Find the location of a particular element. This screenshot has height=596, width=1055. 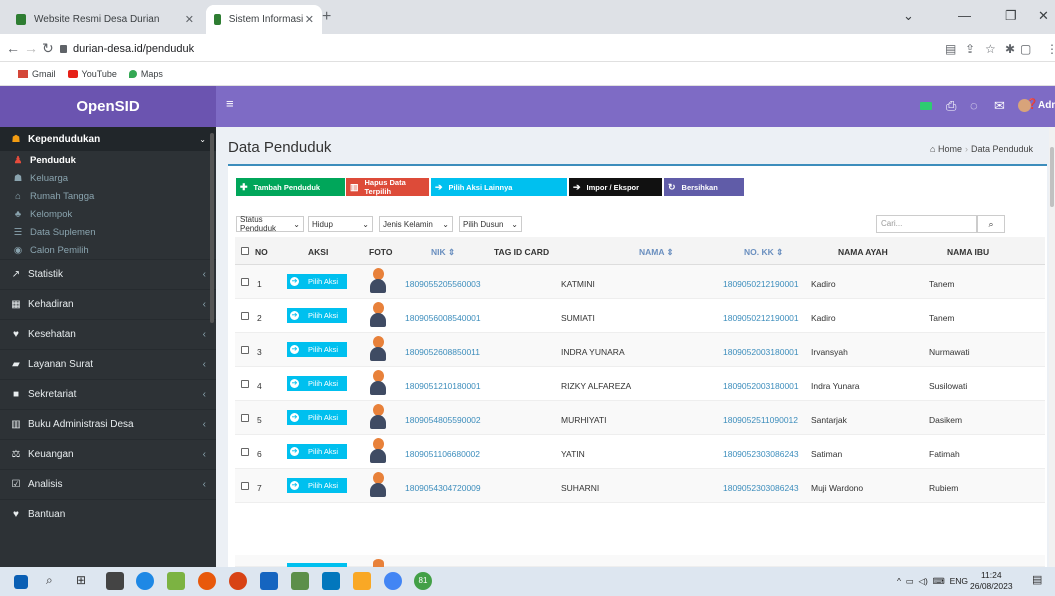

status-penduduk-select: Status Penduduk ⌄ is located at coordinates (270, 224).